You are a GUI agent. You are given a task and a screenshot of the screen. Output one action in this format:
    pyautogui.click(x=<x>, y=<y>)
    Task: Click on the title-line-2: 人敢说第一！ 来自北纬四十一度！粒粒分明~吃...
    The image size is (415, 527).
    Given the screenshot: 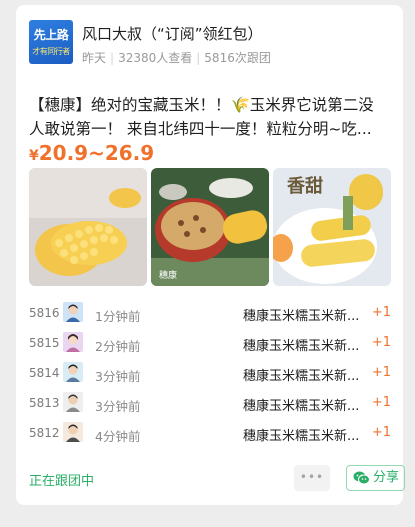 What is the action you would take?
    pyautogui.click(x=200, y=129)
    